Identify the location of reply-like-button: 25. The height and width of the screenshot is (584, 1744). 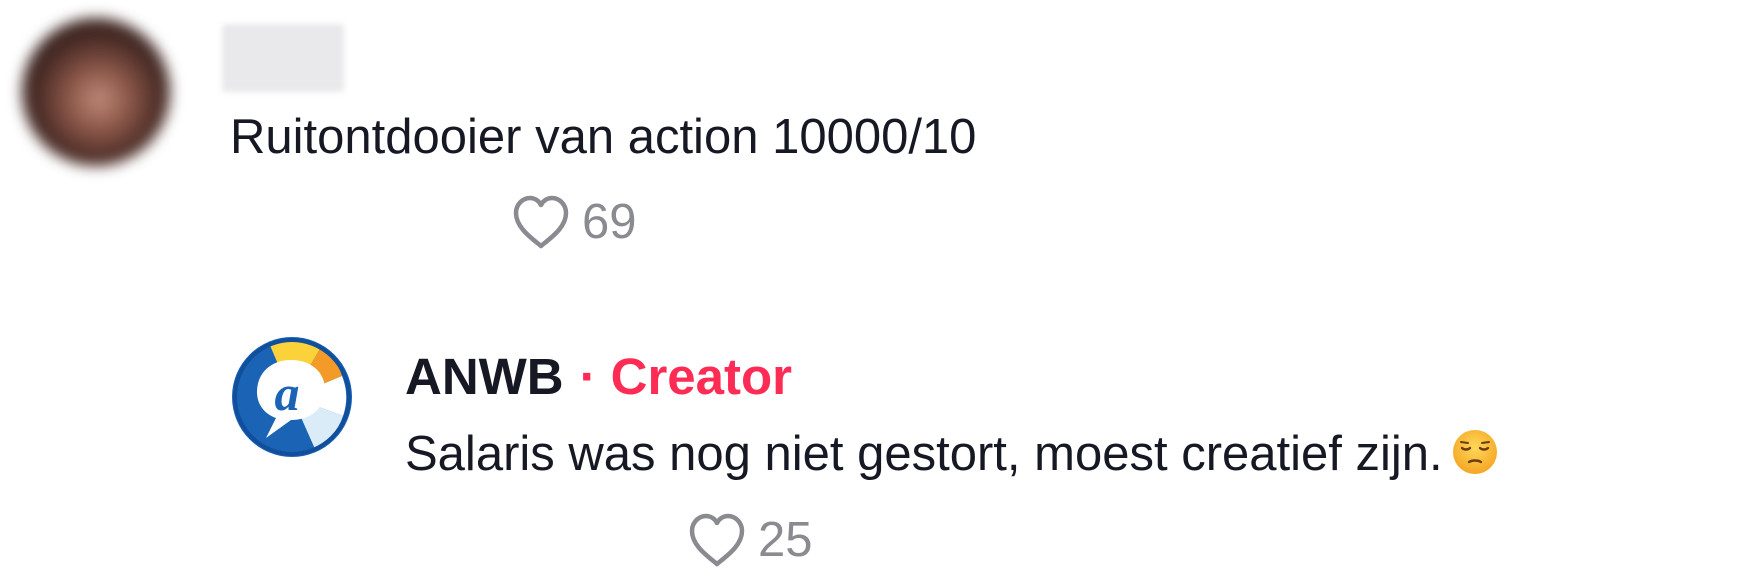
(749, 540).